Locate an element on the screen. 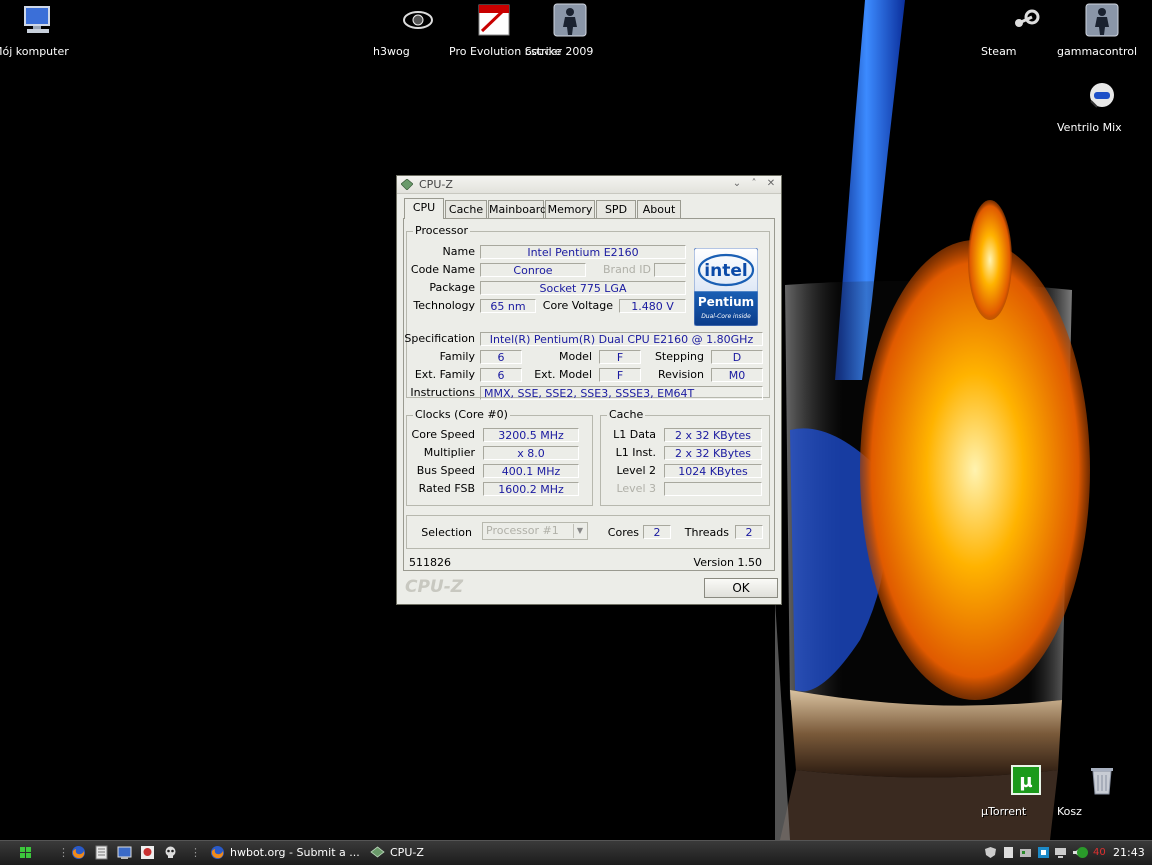  ok-button: OK is located at coordinates (741, 588).